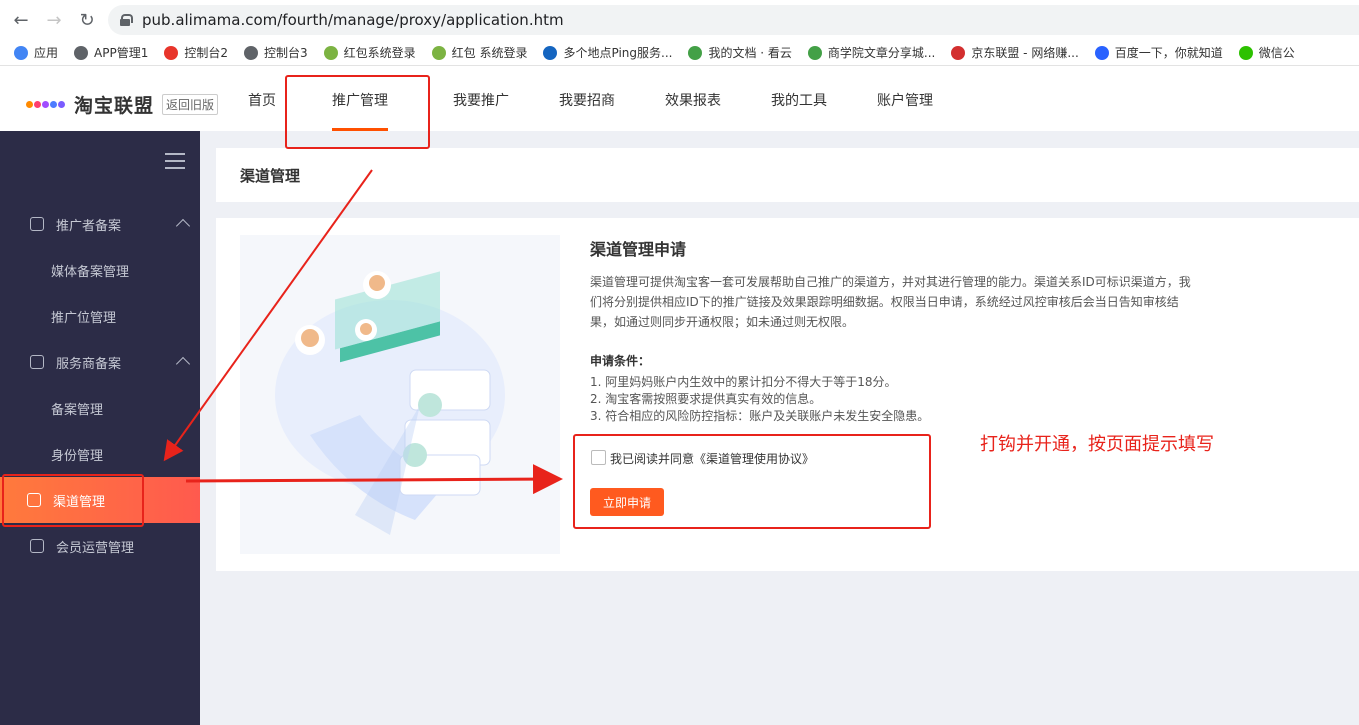 The width and height of the screenshot is (1359, 725). I want to click on annotation-box-sidebar, so click(73, 500).